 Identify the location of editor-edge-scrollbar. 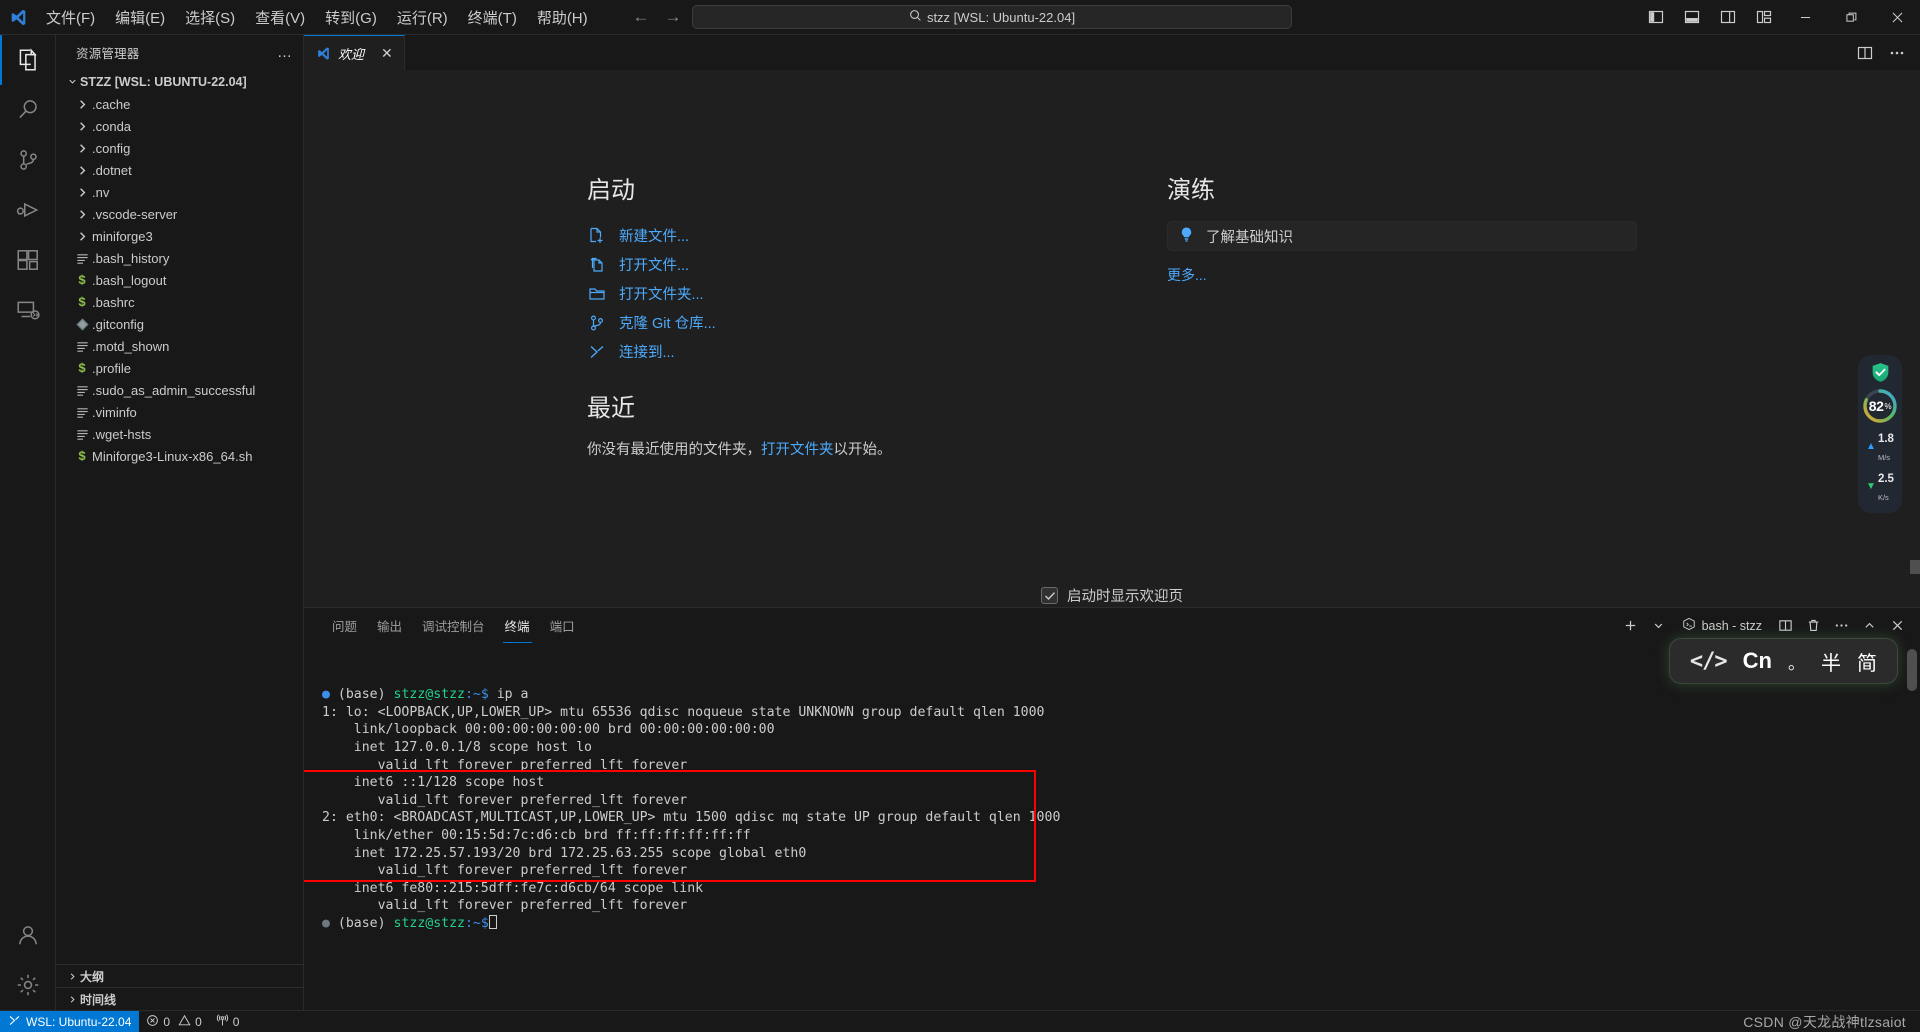
(1915, 567).